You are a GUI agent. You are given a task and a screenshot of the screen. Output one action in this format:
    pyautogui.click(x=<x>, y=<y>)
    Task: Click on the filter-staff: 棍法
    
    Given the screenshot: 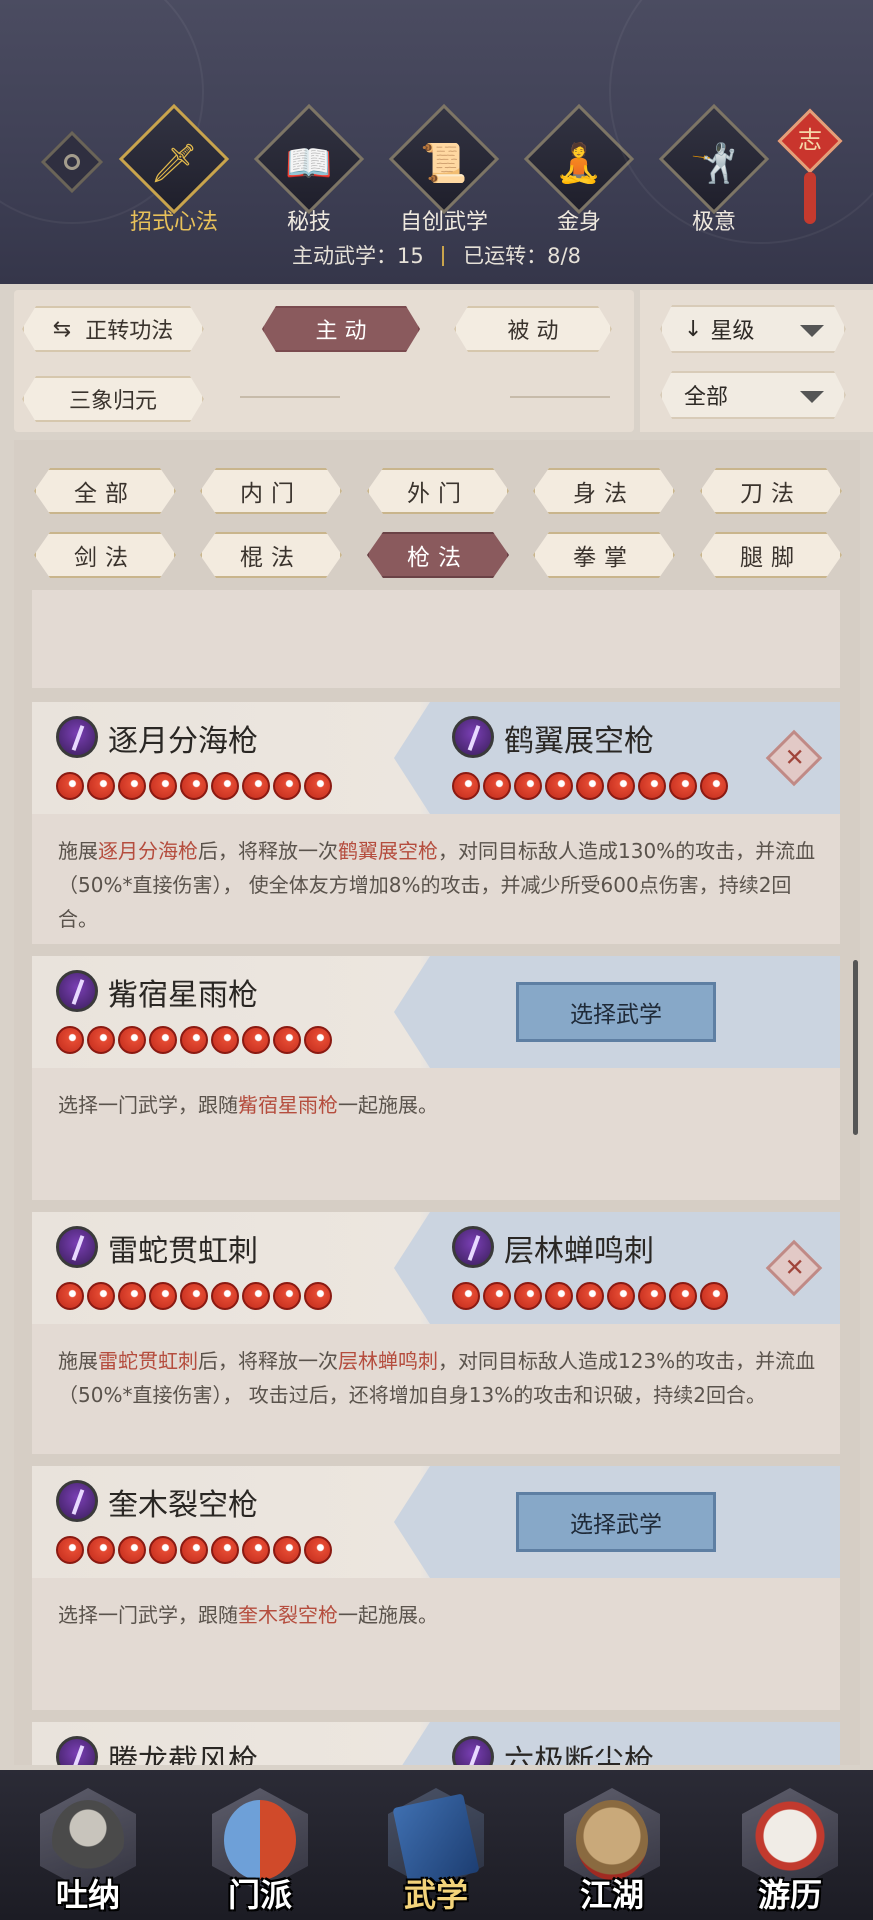 What is the action you would take?
    pyautogui.click(x=271, y=555)
    